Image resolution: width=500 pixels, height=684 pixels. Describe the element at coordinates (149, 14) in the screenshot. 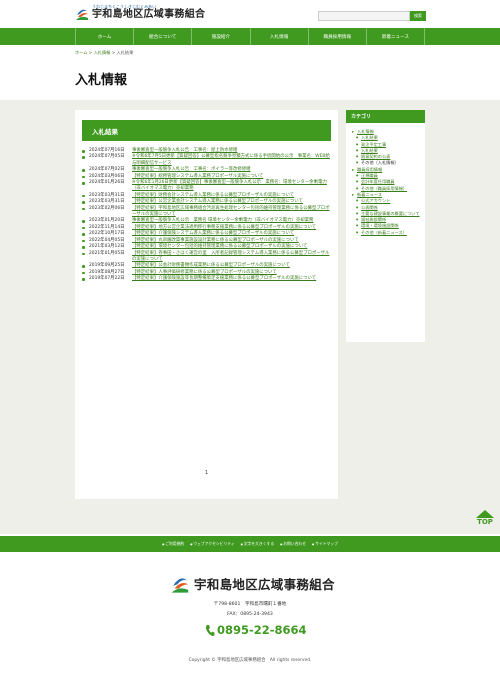

I see `logo-site-name: 宇和島地区広域事務組合` at that location.